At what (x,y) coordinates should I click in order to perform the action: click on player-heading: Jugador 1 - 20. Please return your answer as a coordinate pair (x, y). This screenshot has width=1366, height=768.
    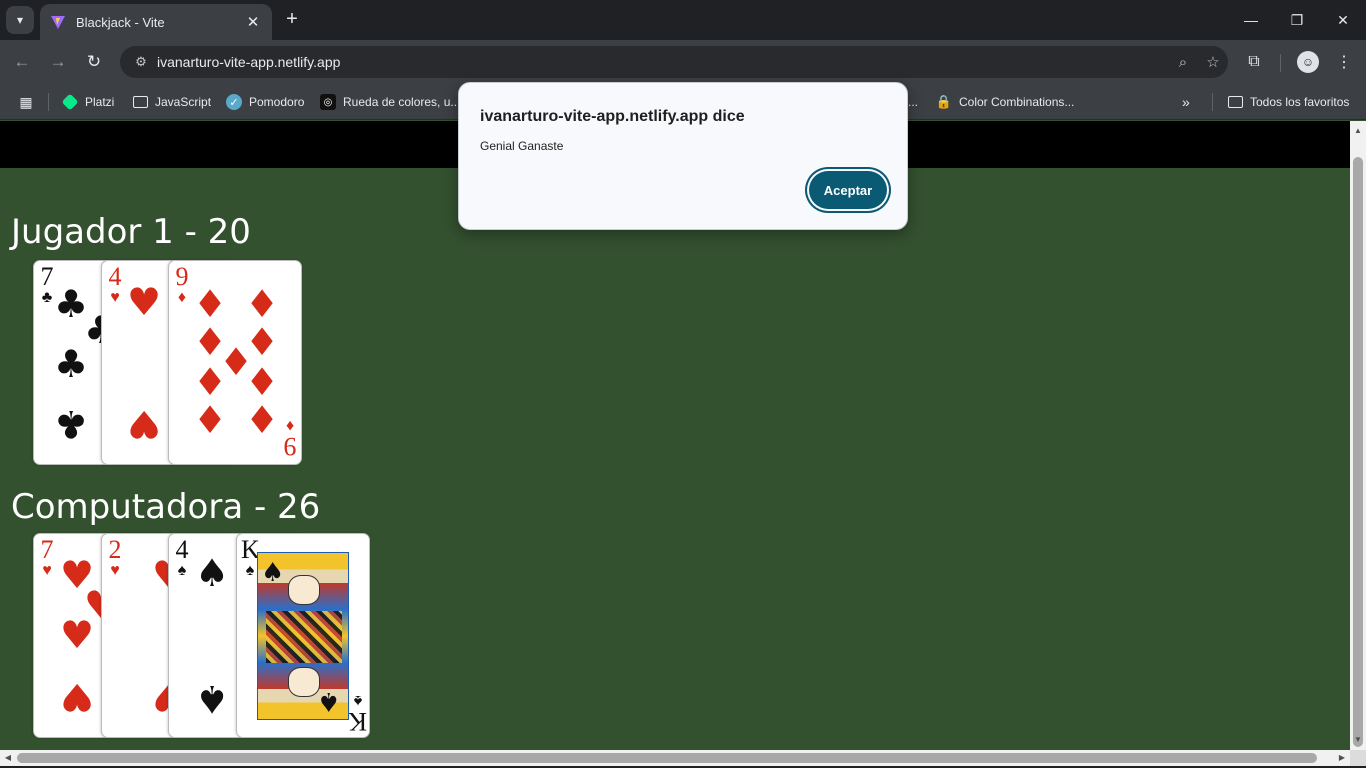
    Looking at the image, I should click on (131, 232).